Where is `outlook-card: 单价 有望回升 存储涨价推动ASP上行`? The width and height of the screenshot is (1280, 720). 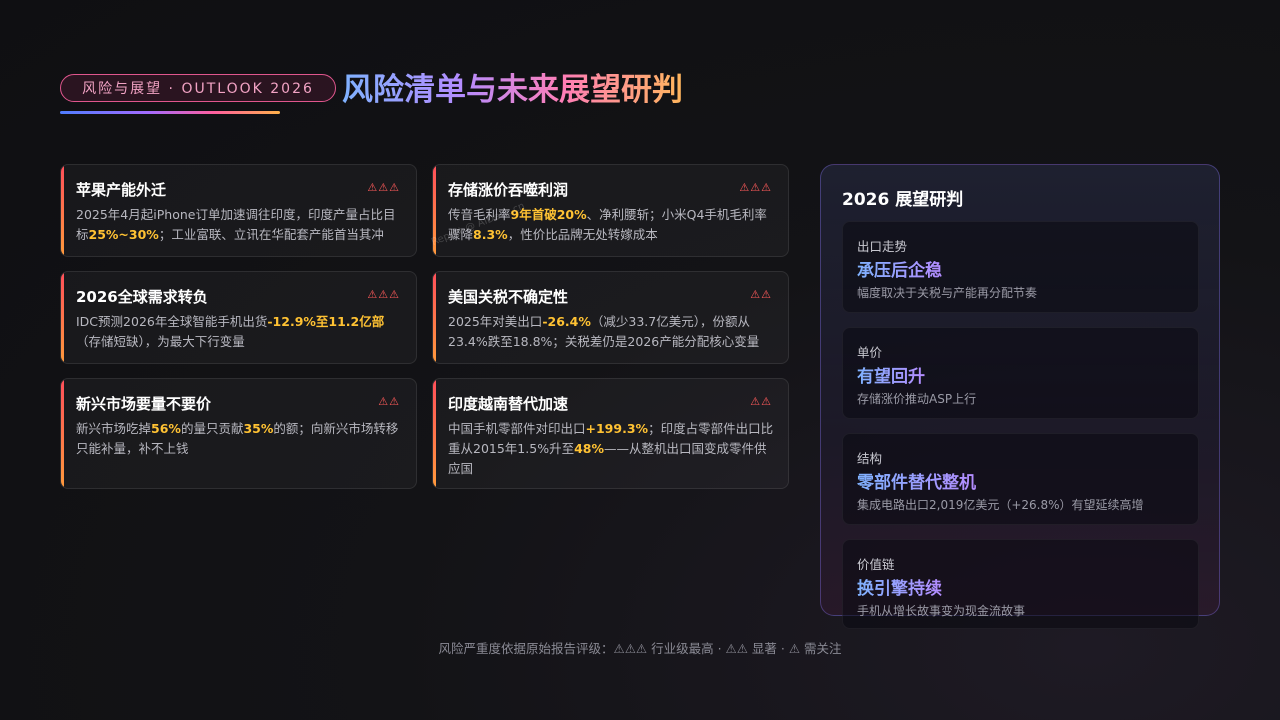
outlook-card: 单价 有望回升 存储涨价推动ASP上行 is located at coordinates (1020, 373).